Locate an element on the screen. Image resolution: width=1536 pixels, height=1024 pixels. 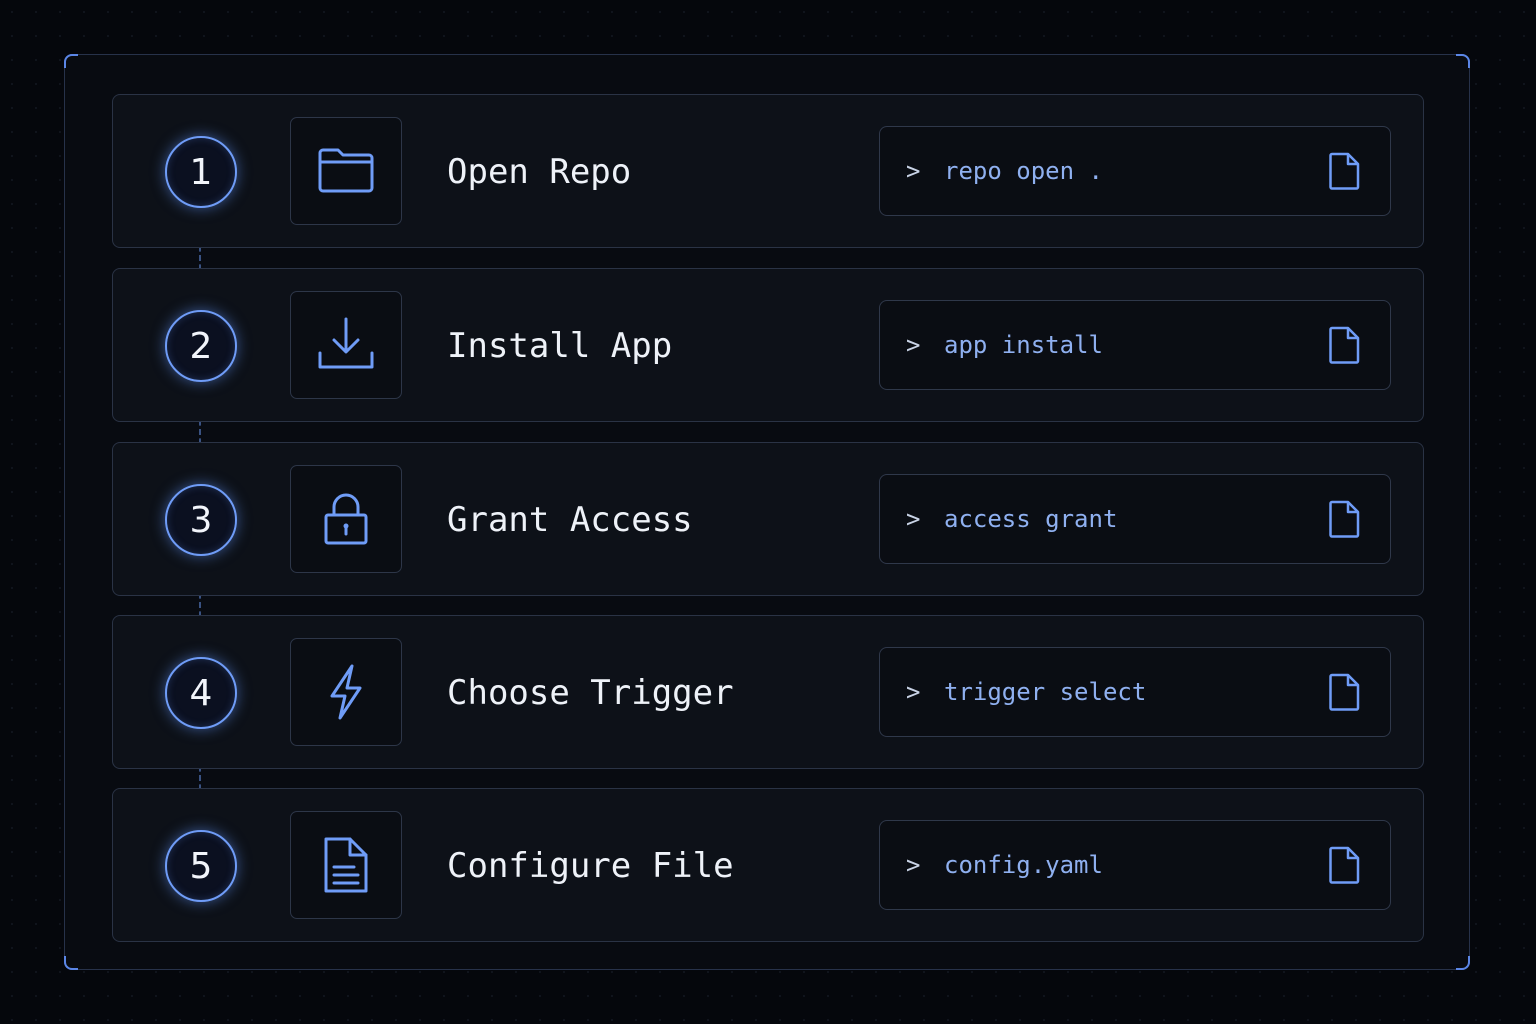
command-text: trigger select is located at coordinates (1045, 692).